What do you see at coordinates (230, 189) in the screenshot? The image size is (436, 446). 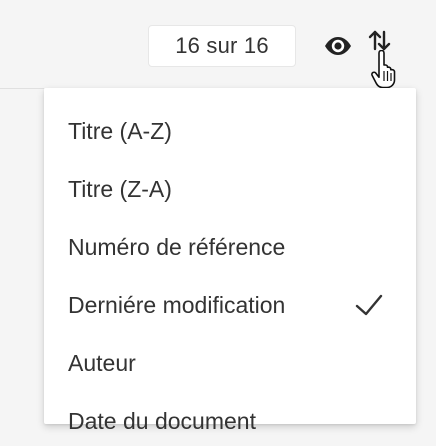 I see `sort-option-title-desc: Titre (Z-A)` at bounding box center [230, 189].